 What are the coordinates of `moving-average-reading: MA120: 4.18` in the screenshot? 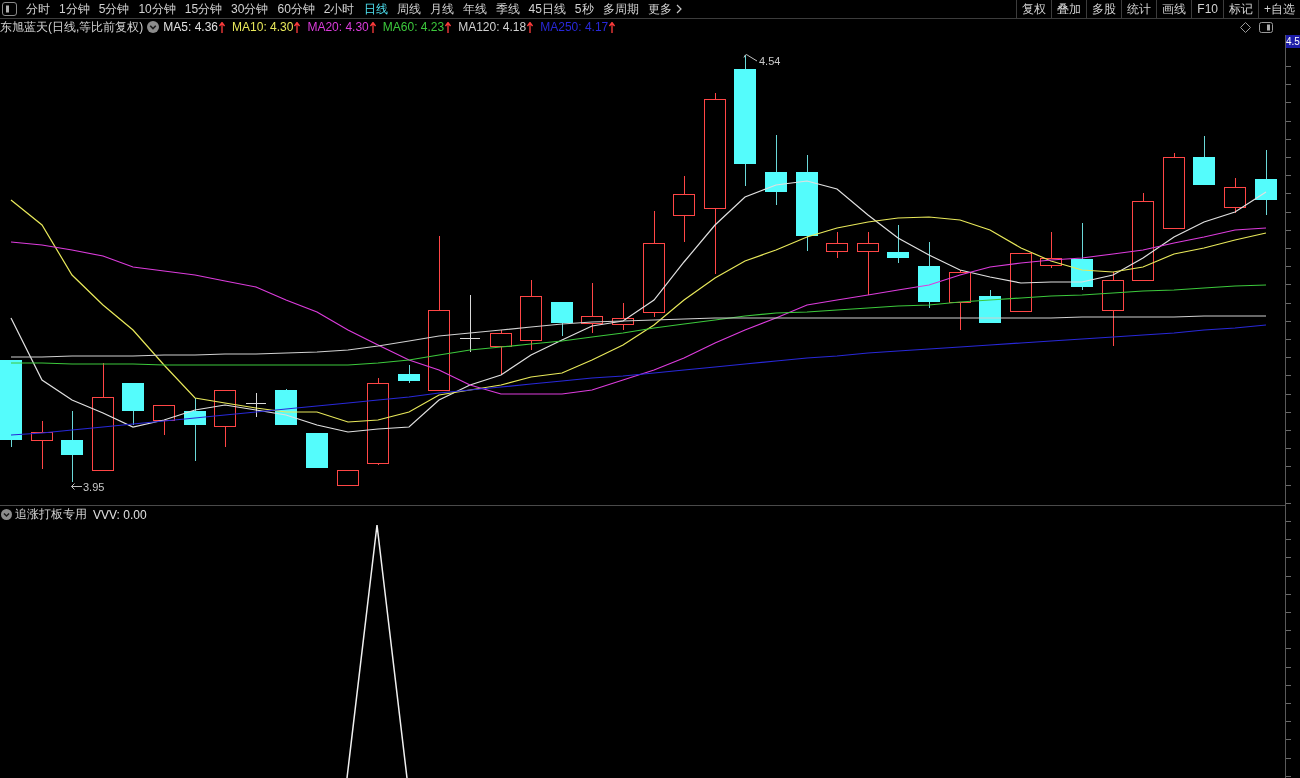 It's located at (492, 27).